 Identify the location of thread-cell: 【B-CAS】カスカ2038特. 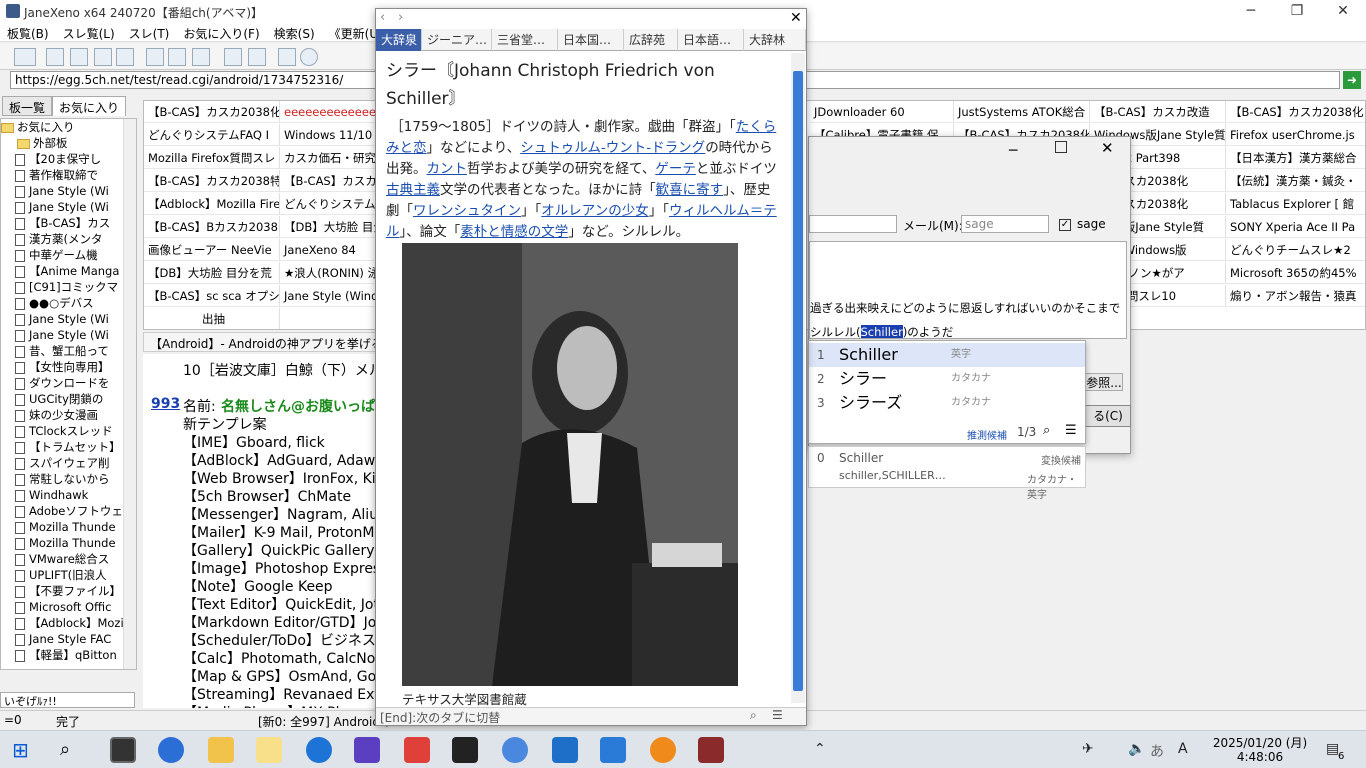
(212, 181).